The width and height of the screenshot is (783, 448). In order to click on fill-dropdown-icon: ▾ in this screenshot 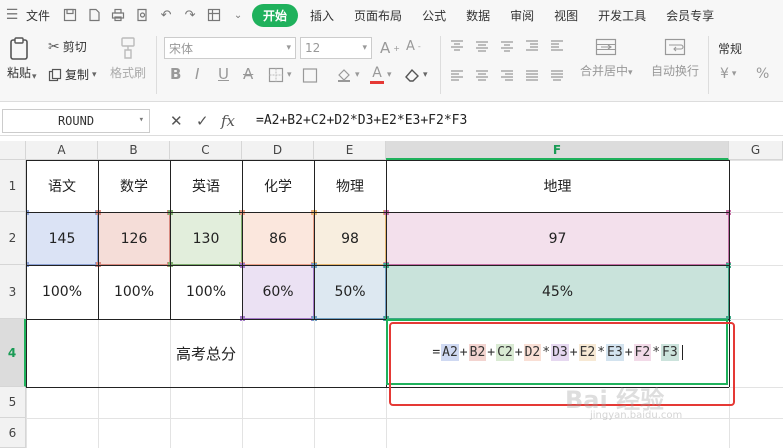, I will do `click(357, 75)`.